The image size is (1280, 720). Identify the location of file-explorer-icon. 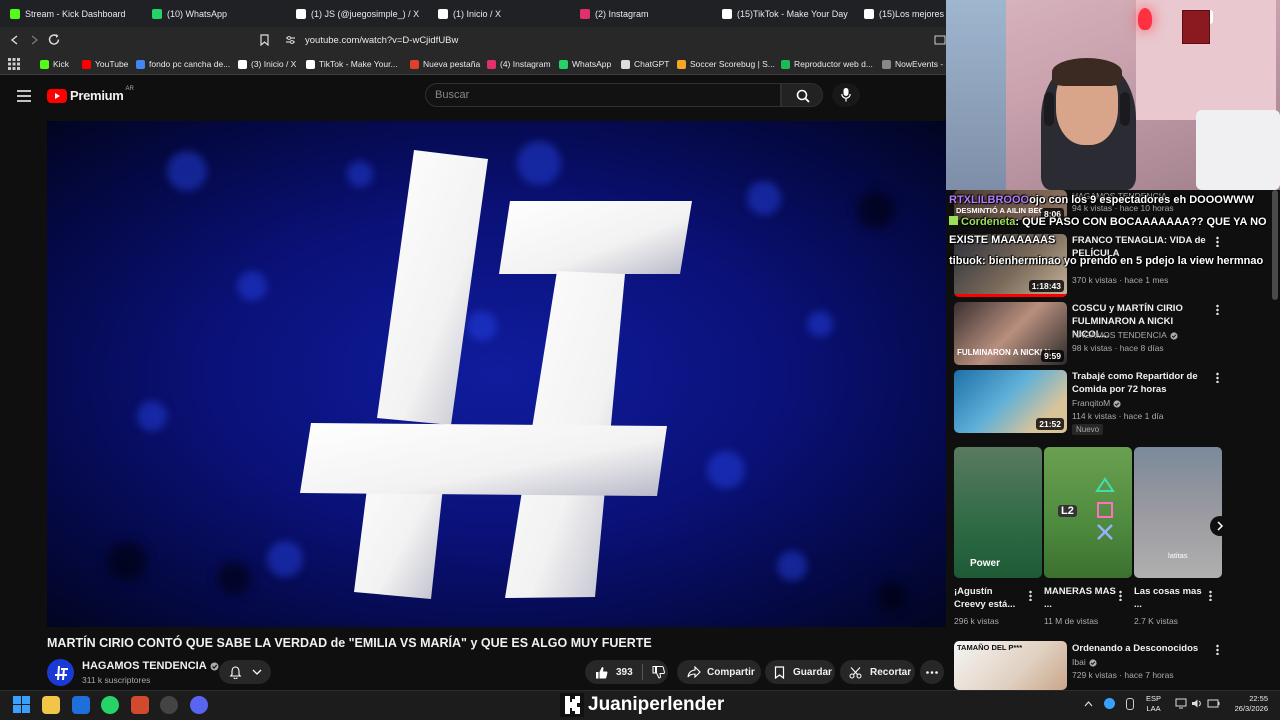
(51, 705).